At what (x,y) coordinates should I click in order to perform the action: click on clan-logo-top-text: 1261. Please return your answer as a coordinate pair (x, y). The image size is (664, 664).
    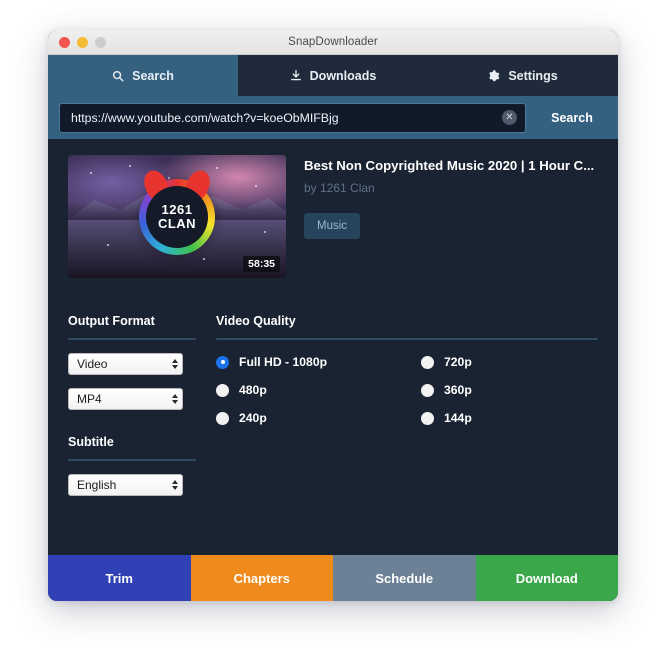
    Looking at the image, I should click on (177, 209).